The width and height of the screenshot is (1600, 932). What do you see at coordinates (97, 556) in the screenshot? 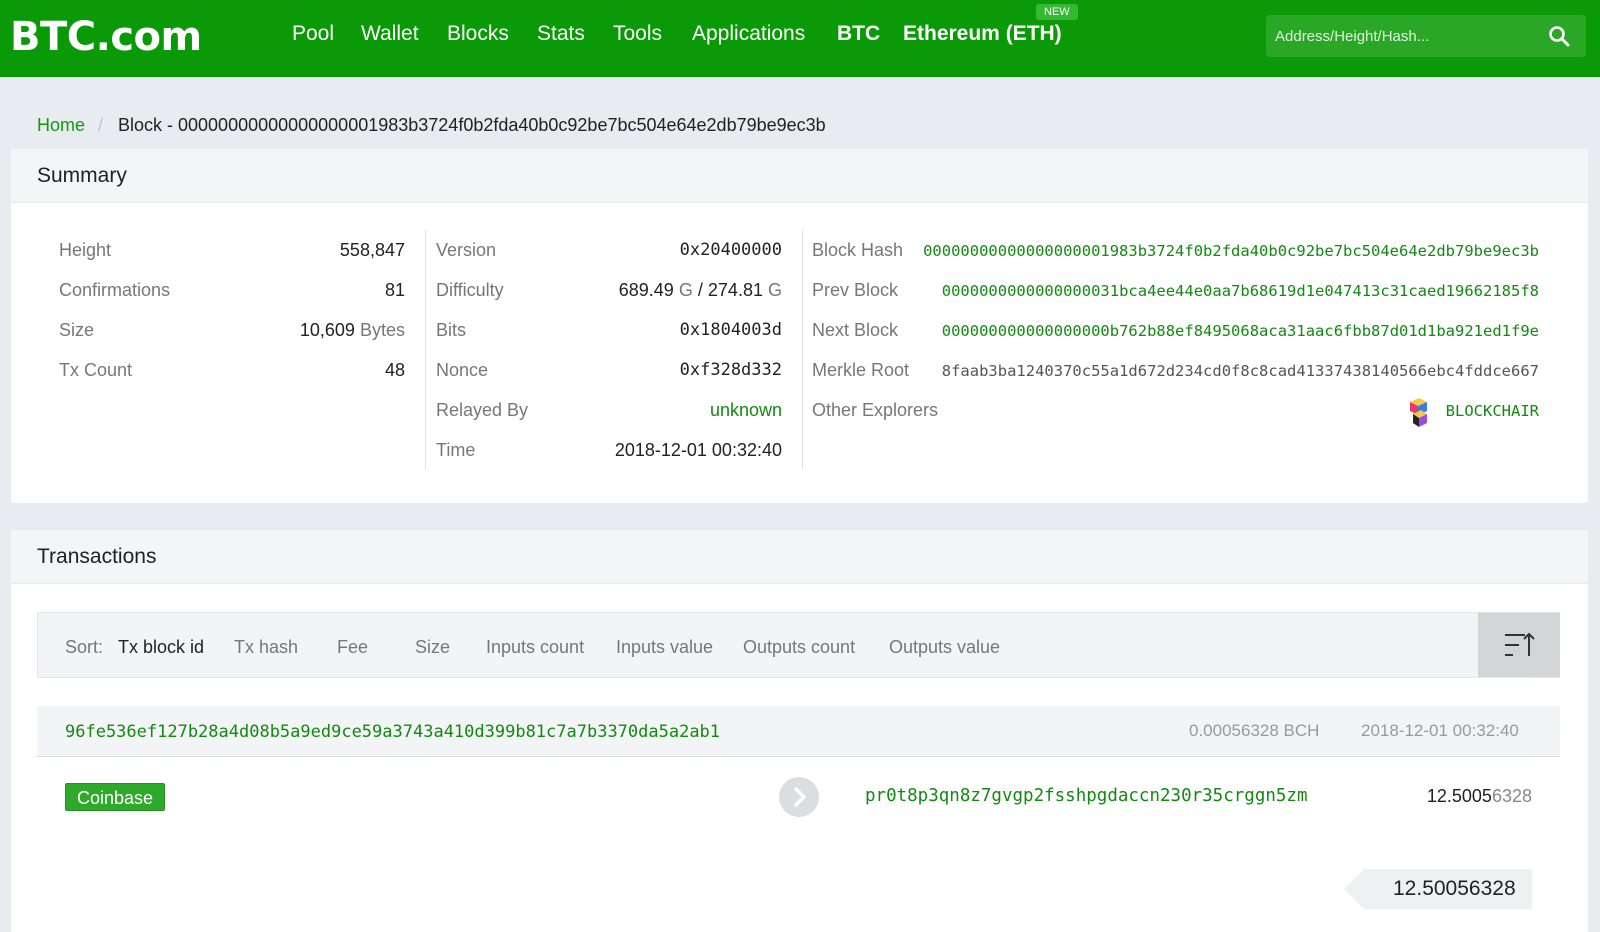
I see `transactions-title: Transactions` at bounding box center [97, 556].